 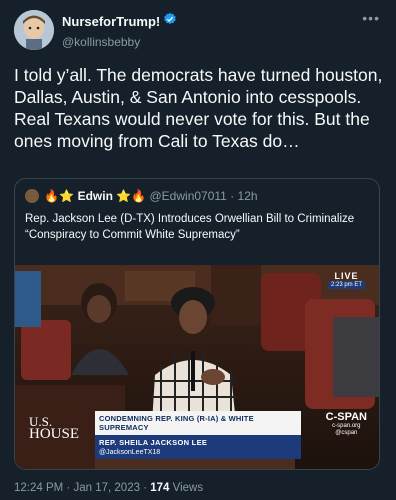 I want to click on live-label: LIVE, so click(x=346, y=276).